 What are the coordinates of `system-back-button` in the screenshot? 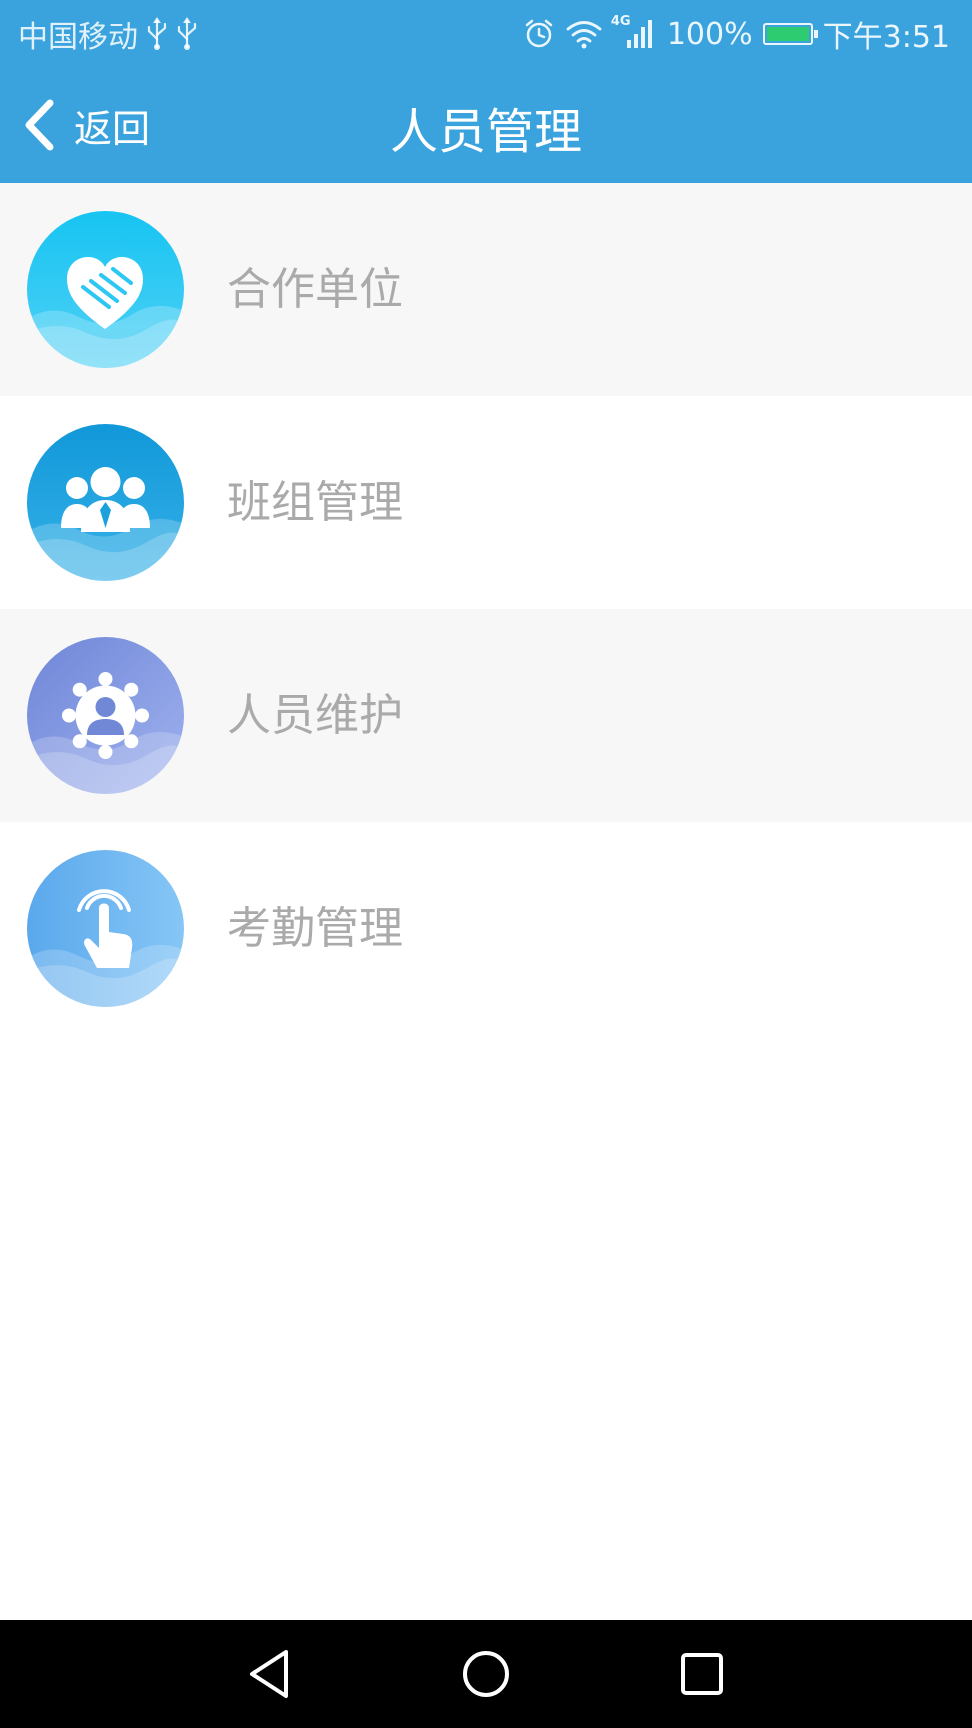 It's located at (270, 1674).